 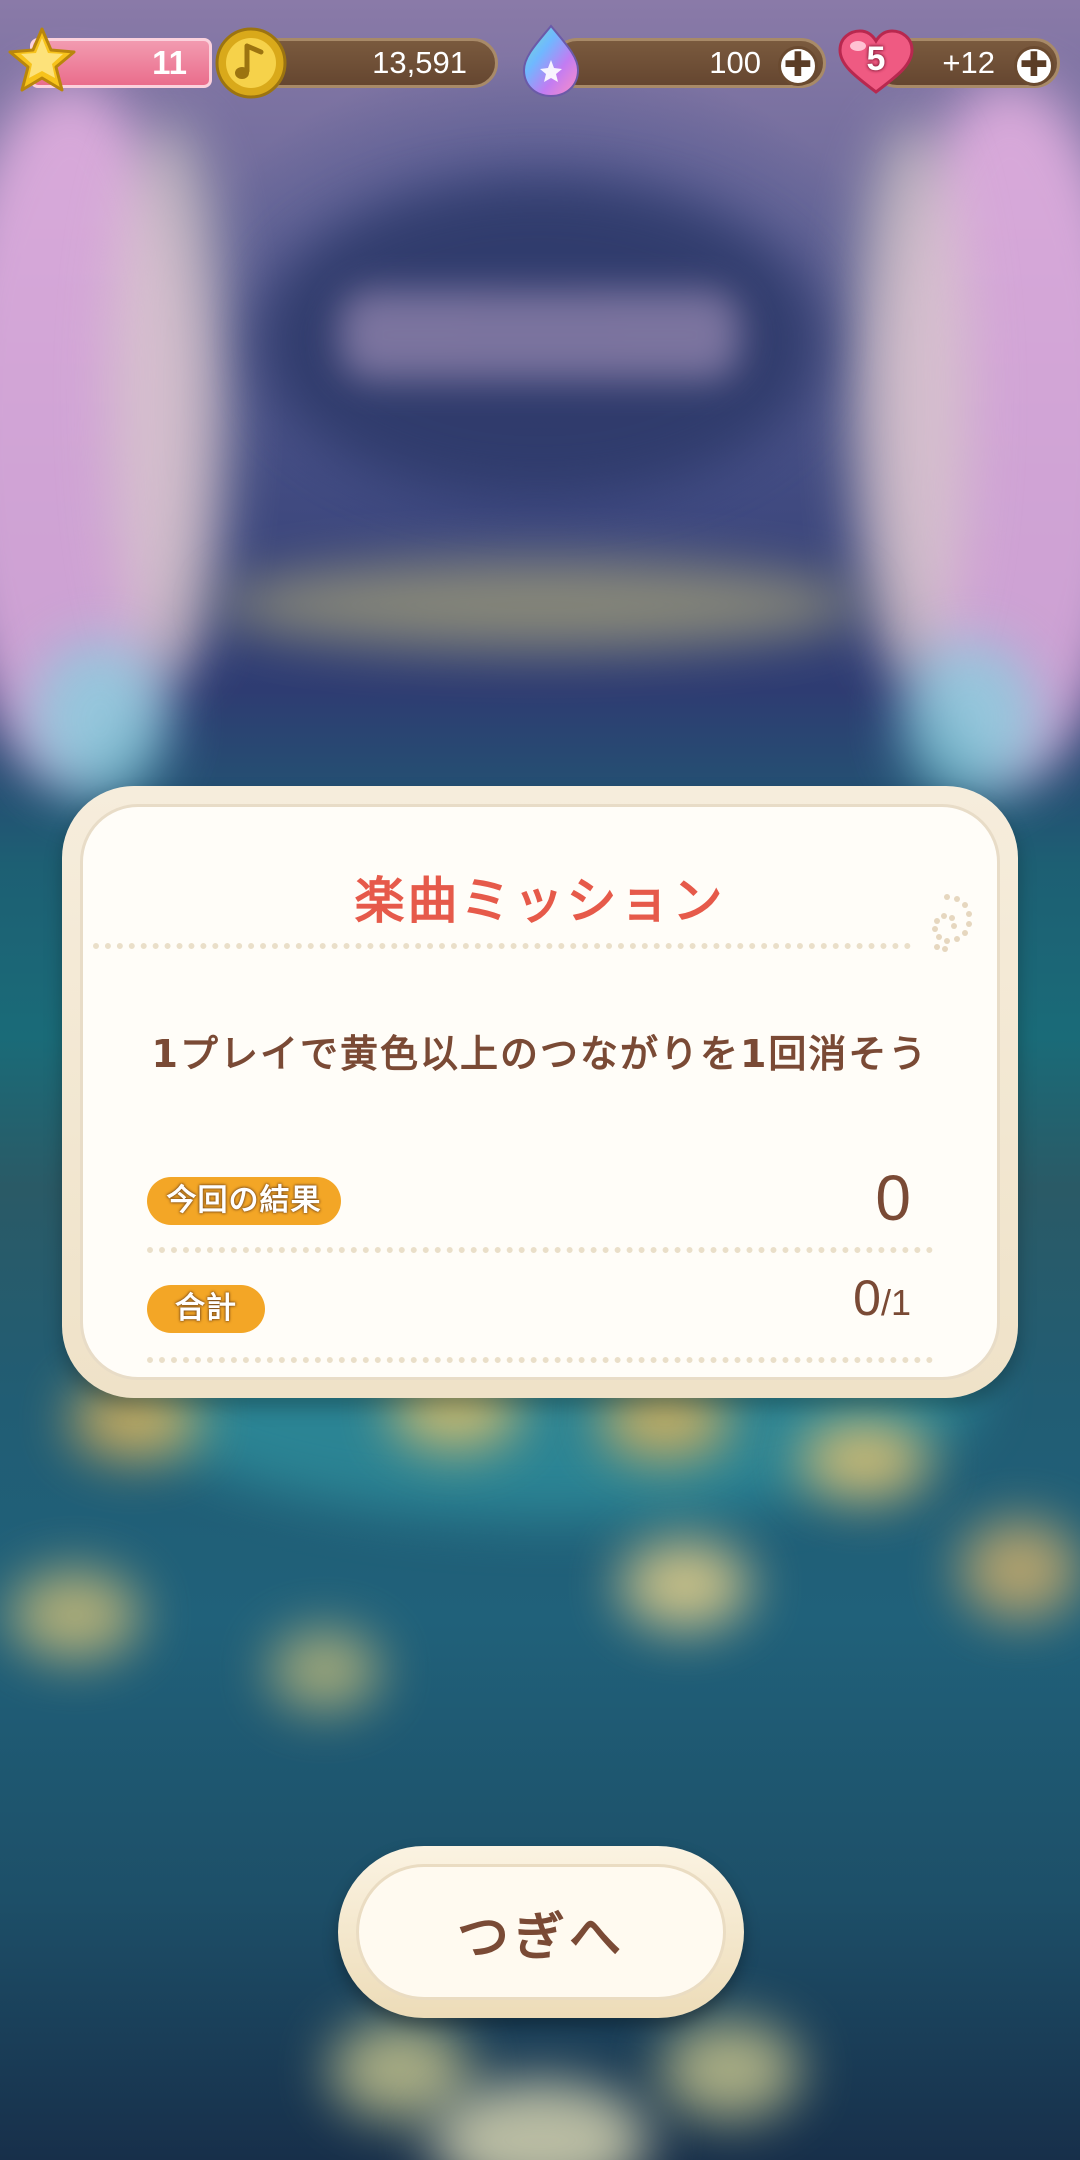 What do you see at coordinates (42, 59) in the screenshot?
I see `star-icon` at bounding box center [42, 59].